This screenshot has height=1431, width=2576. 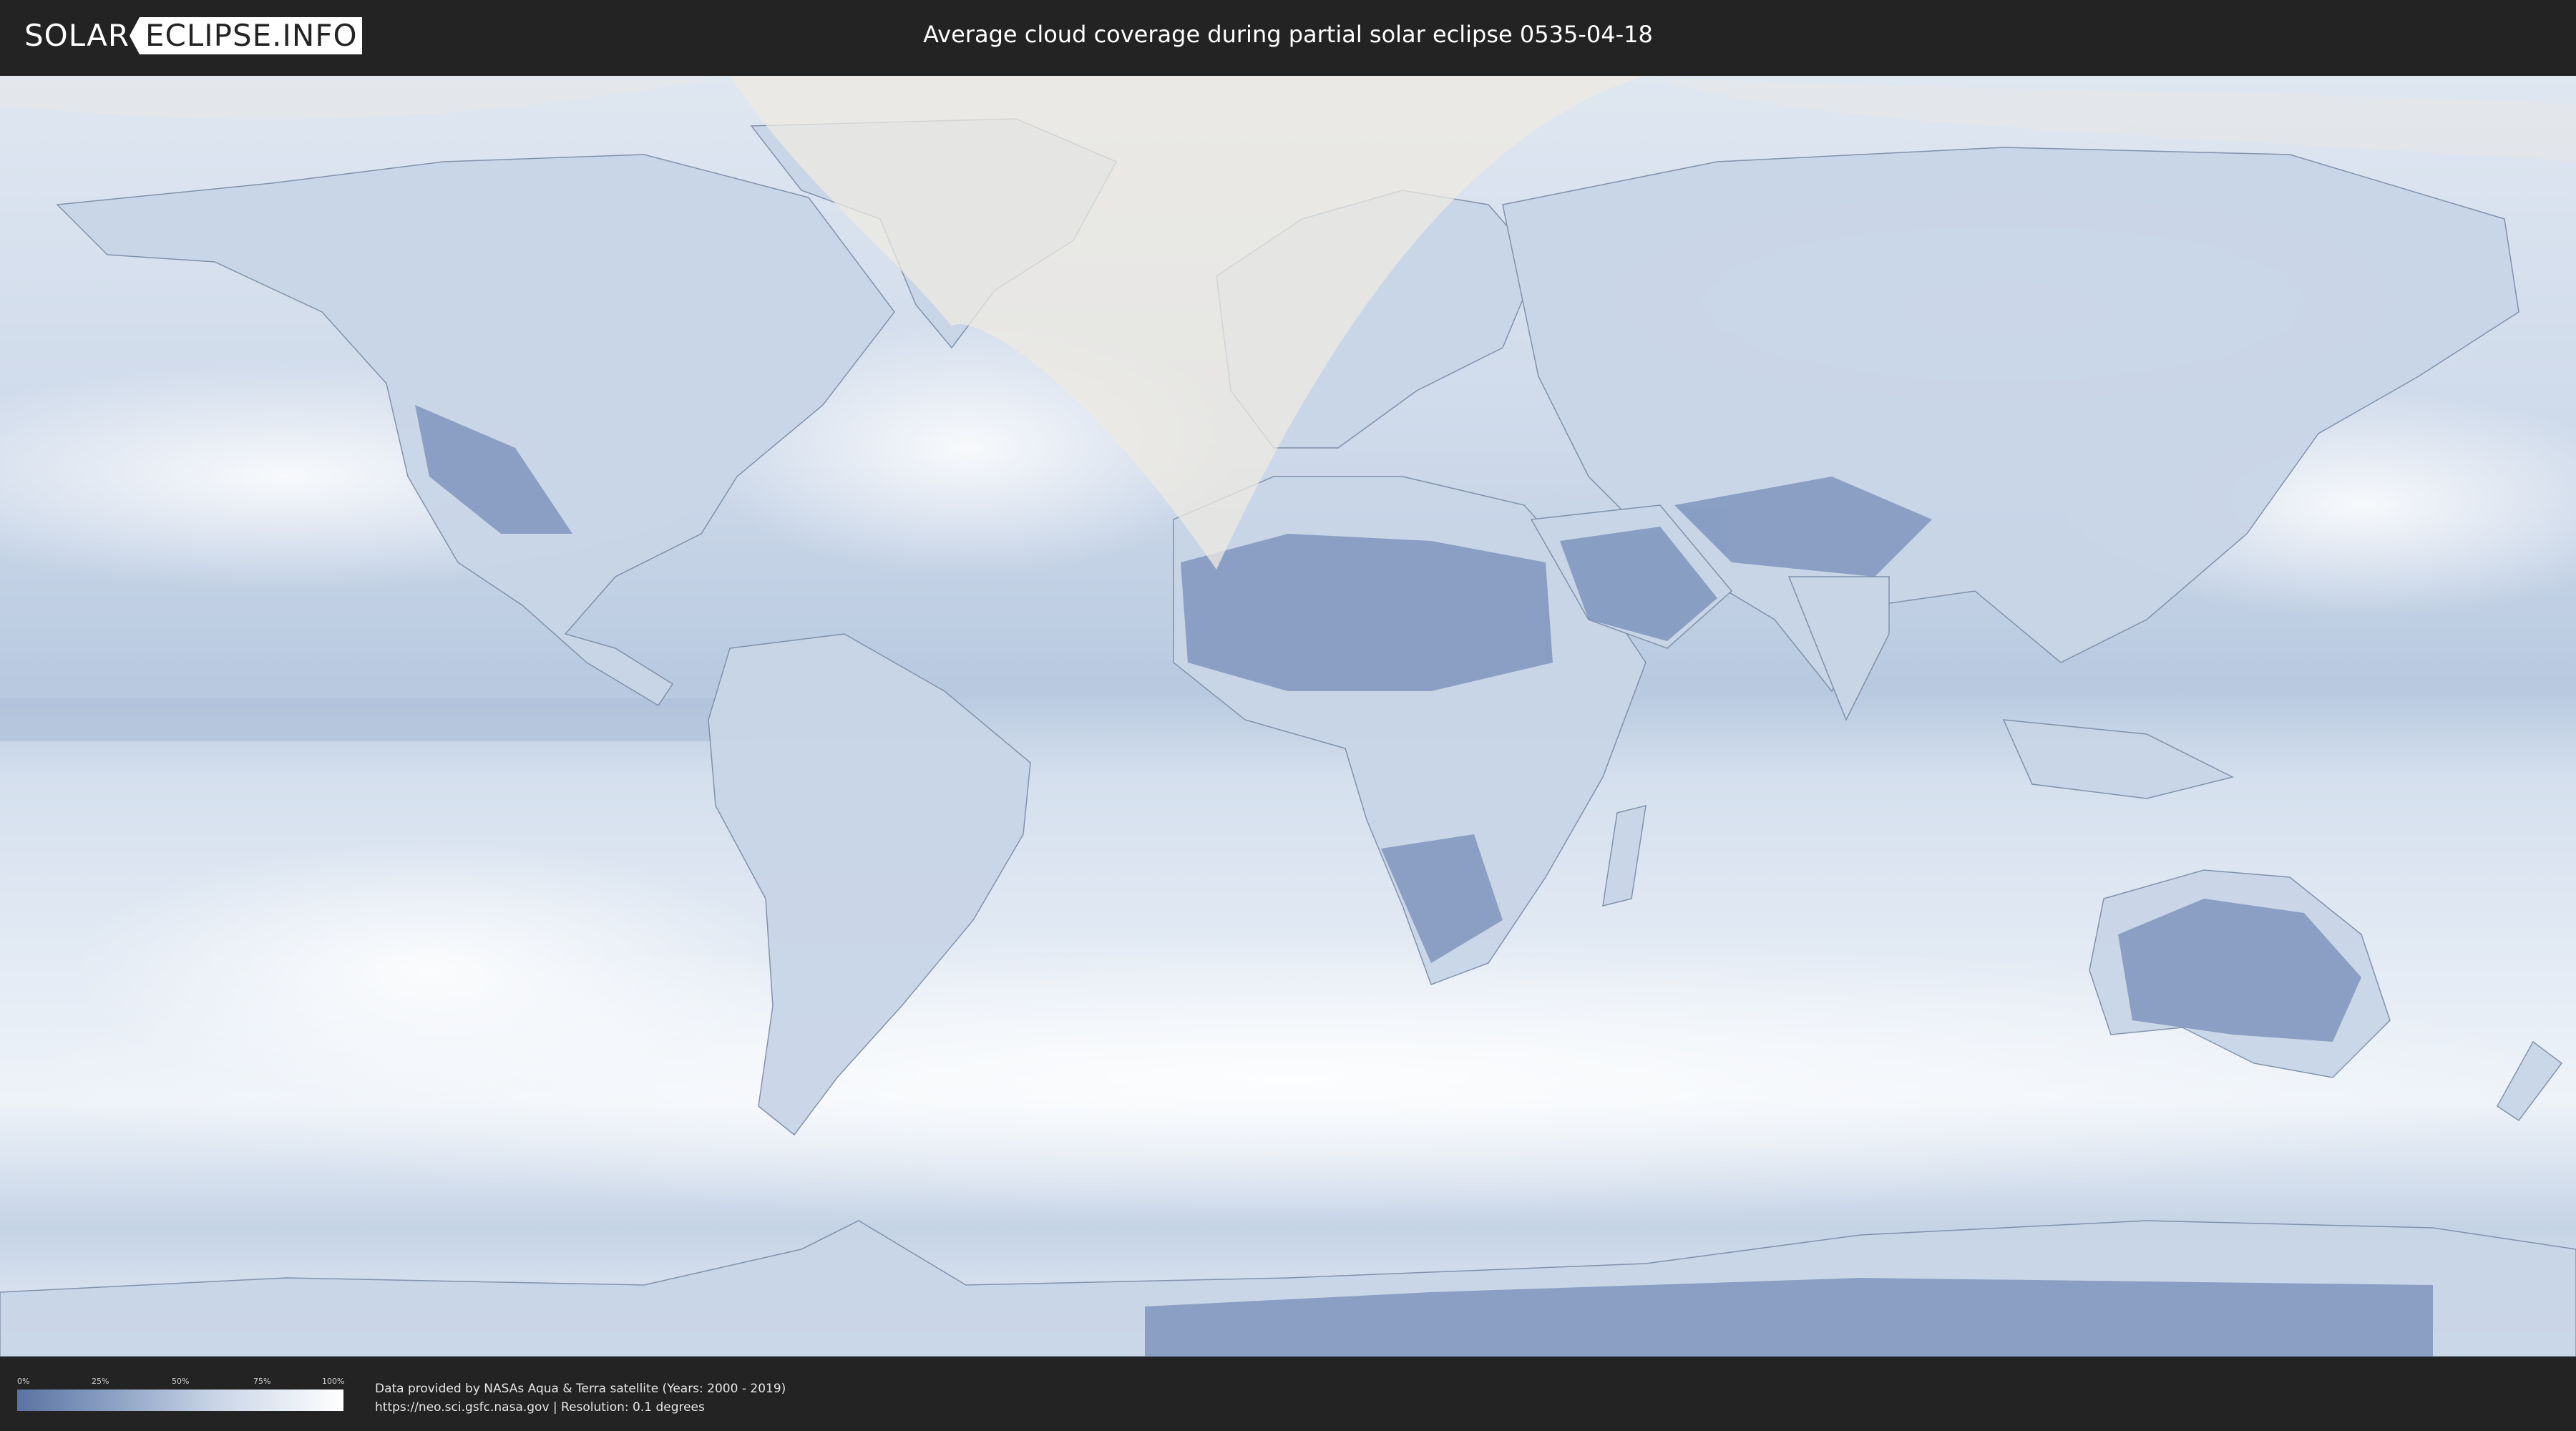 I want to click on legend-tick-100: 100%, so click(x=333, y=1382).